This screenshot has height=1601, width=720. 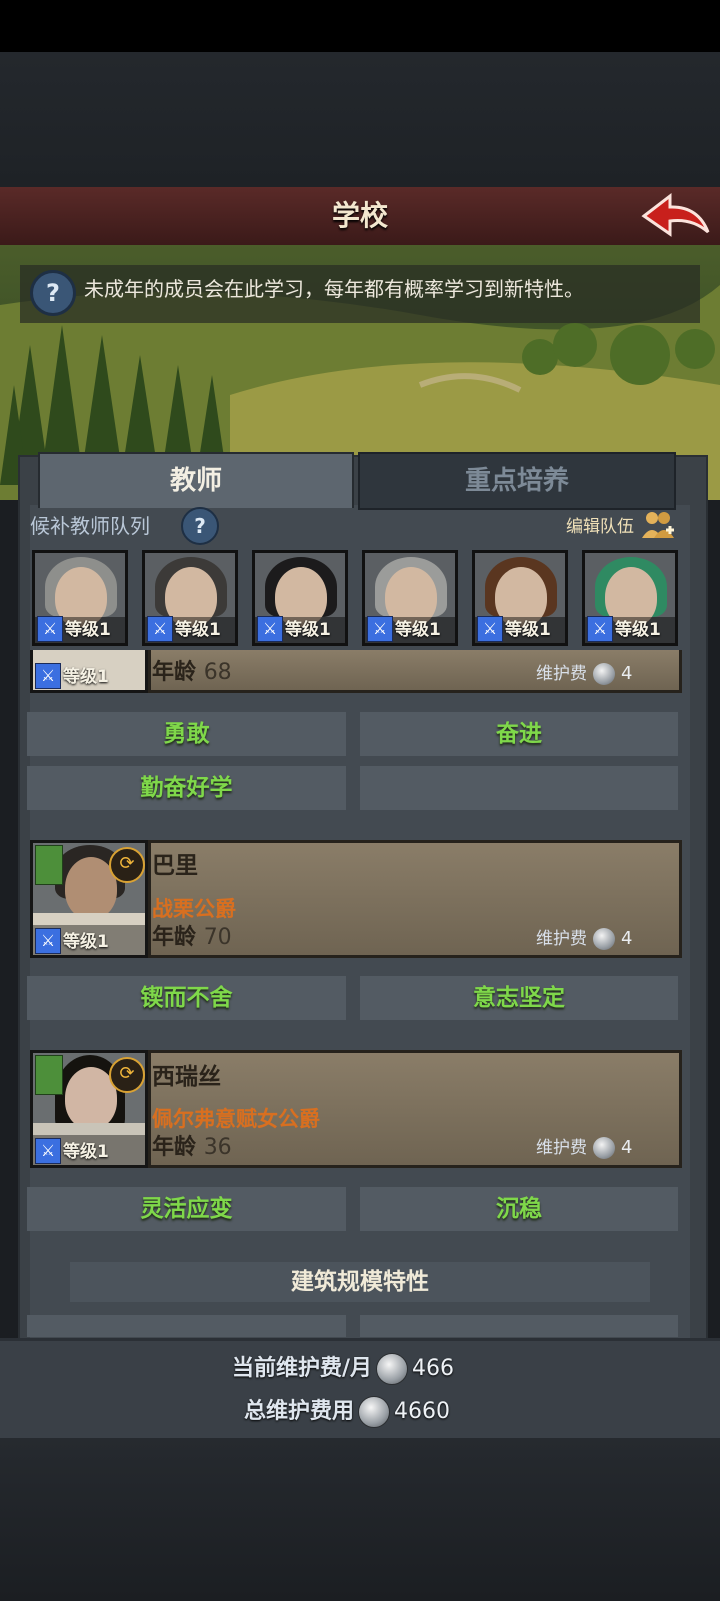 I want to click on trait-badge: 意志坚定, so click(x=519, y=998).